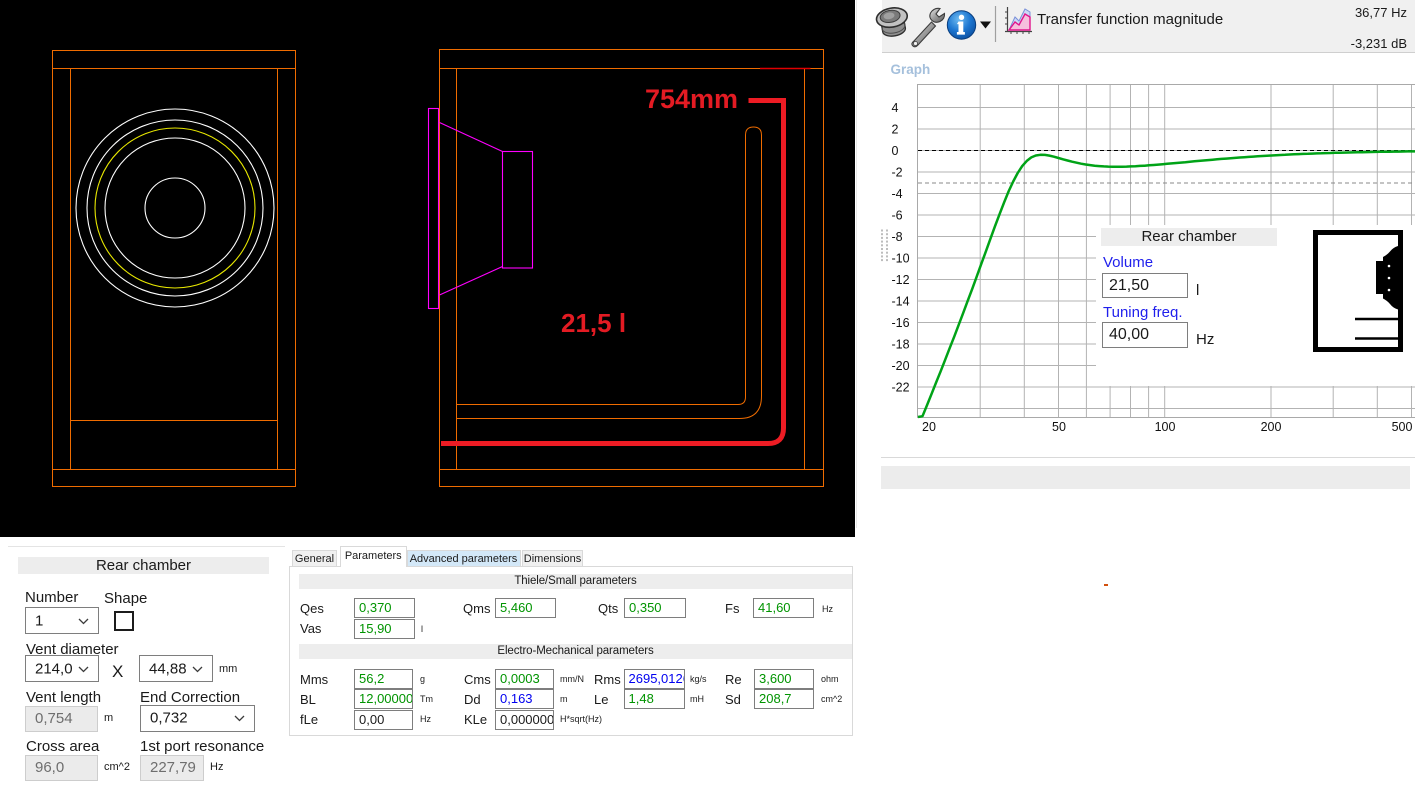 Image resolution: width=1415 pixels, height=793 pixels. I want to click on svg-text: 500, so click(1402, 427).